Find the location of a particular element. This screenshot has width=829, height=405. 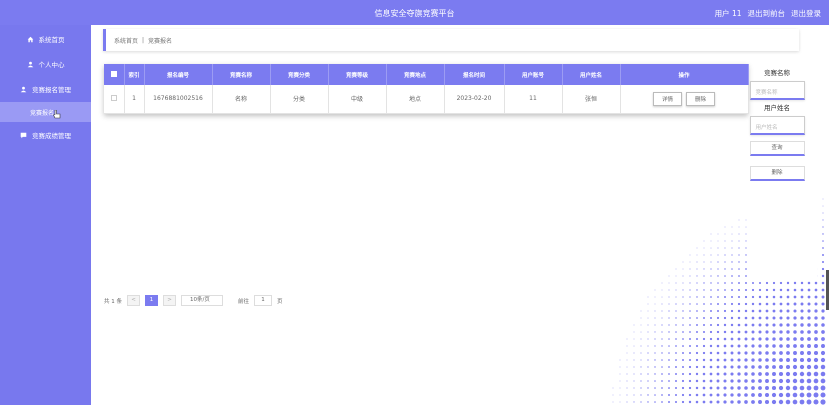

cell-name: 名称 is located at coordinates (241, 99).